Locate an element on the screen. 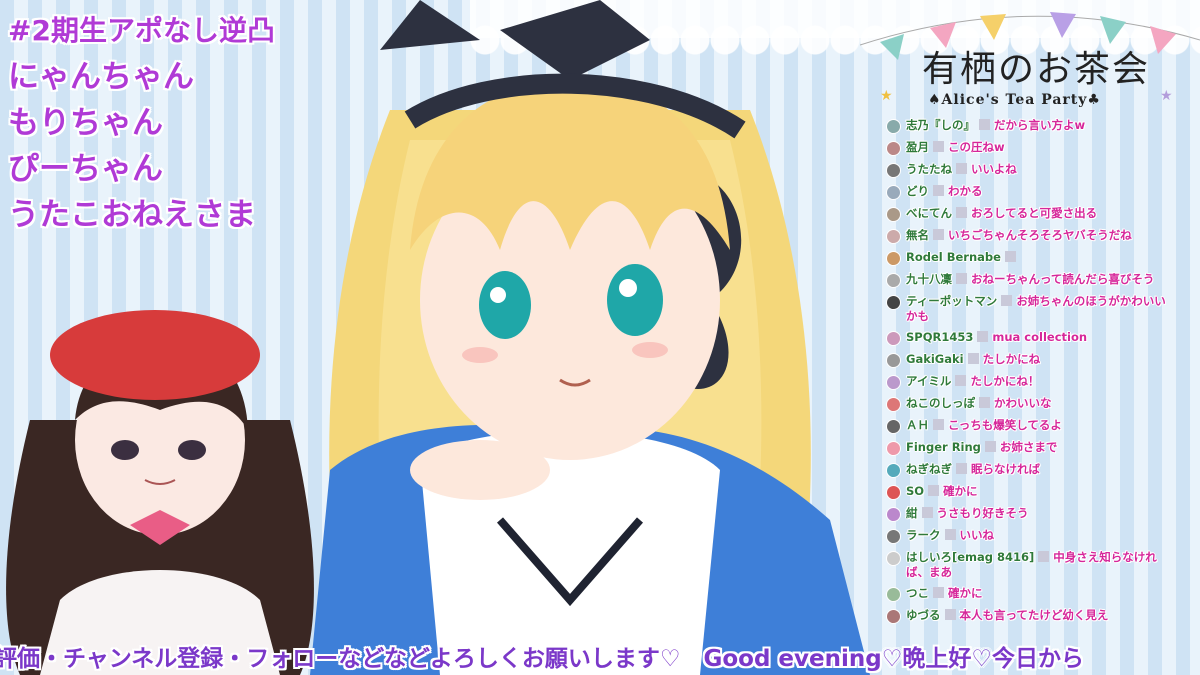 The height and width of the screenshot is (675, 1200). chat-message-text: いいよね is located at coordinates (994, 169).